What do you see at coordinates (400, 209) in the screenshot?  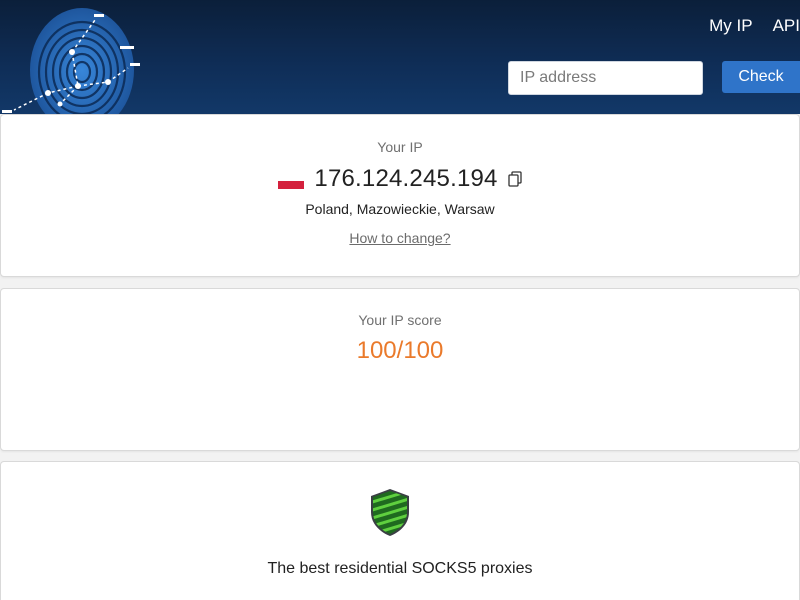 I see `ip-location: Poland, Mazowieckie, Warsaw` at bounding box center [400, 209].